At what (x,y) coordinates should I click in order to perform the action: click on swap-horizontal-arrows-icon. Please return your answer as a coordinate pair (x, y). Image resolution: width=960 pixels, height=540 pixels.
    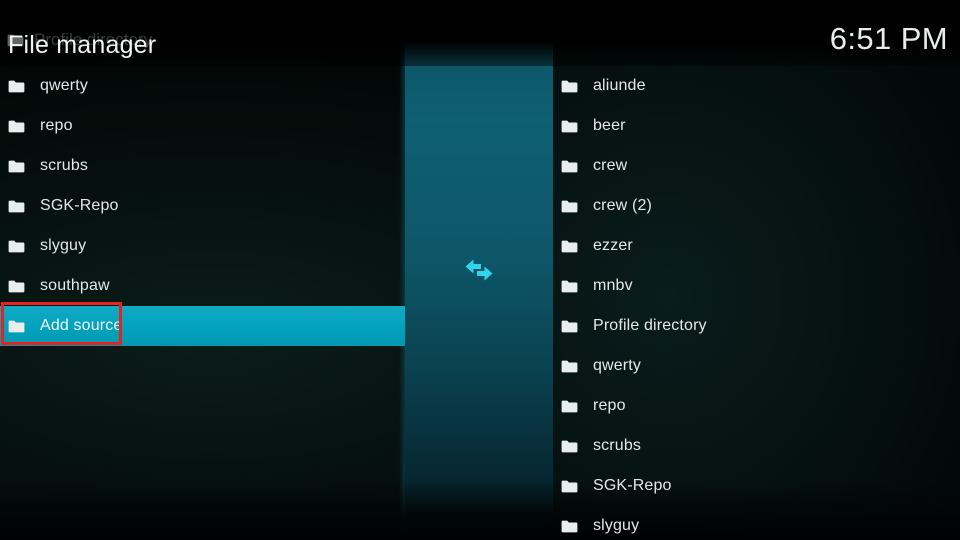
    Looking at the image, I should click on (479, 270).